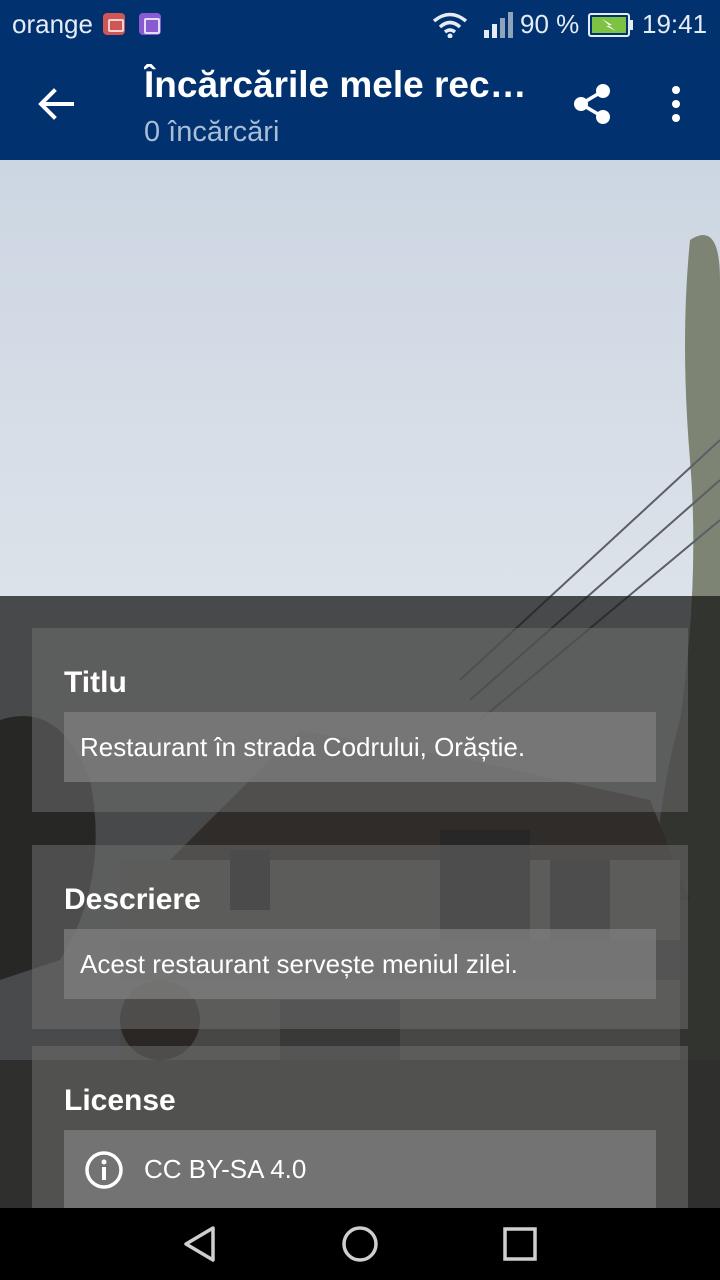 The height and width of the screenshot is (1280, 720). What do you see at coordinates (132, 899) in the screenshot?
I see `description-label: Descriere` at bounding box center [132, 899].